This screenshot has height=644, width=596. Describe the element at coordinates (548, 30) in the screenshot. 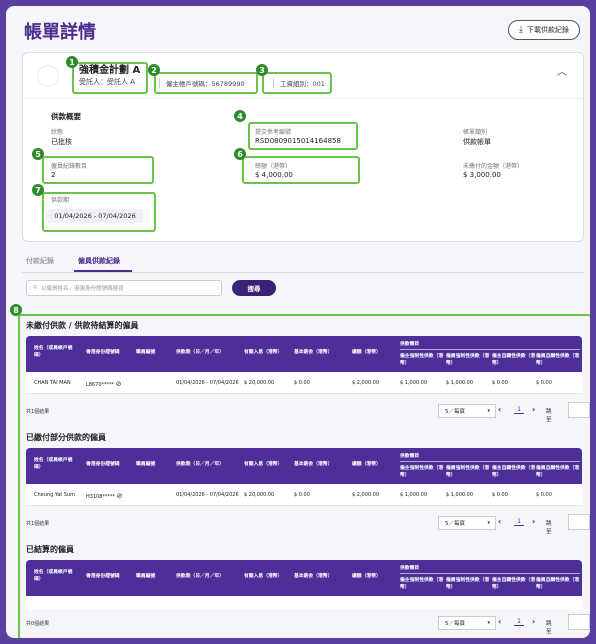

I see `download-records-label: 下載供款紀錄` at that location.